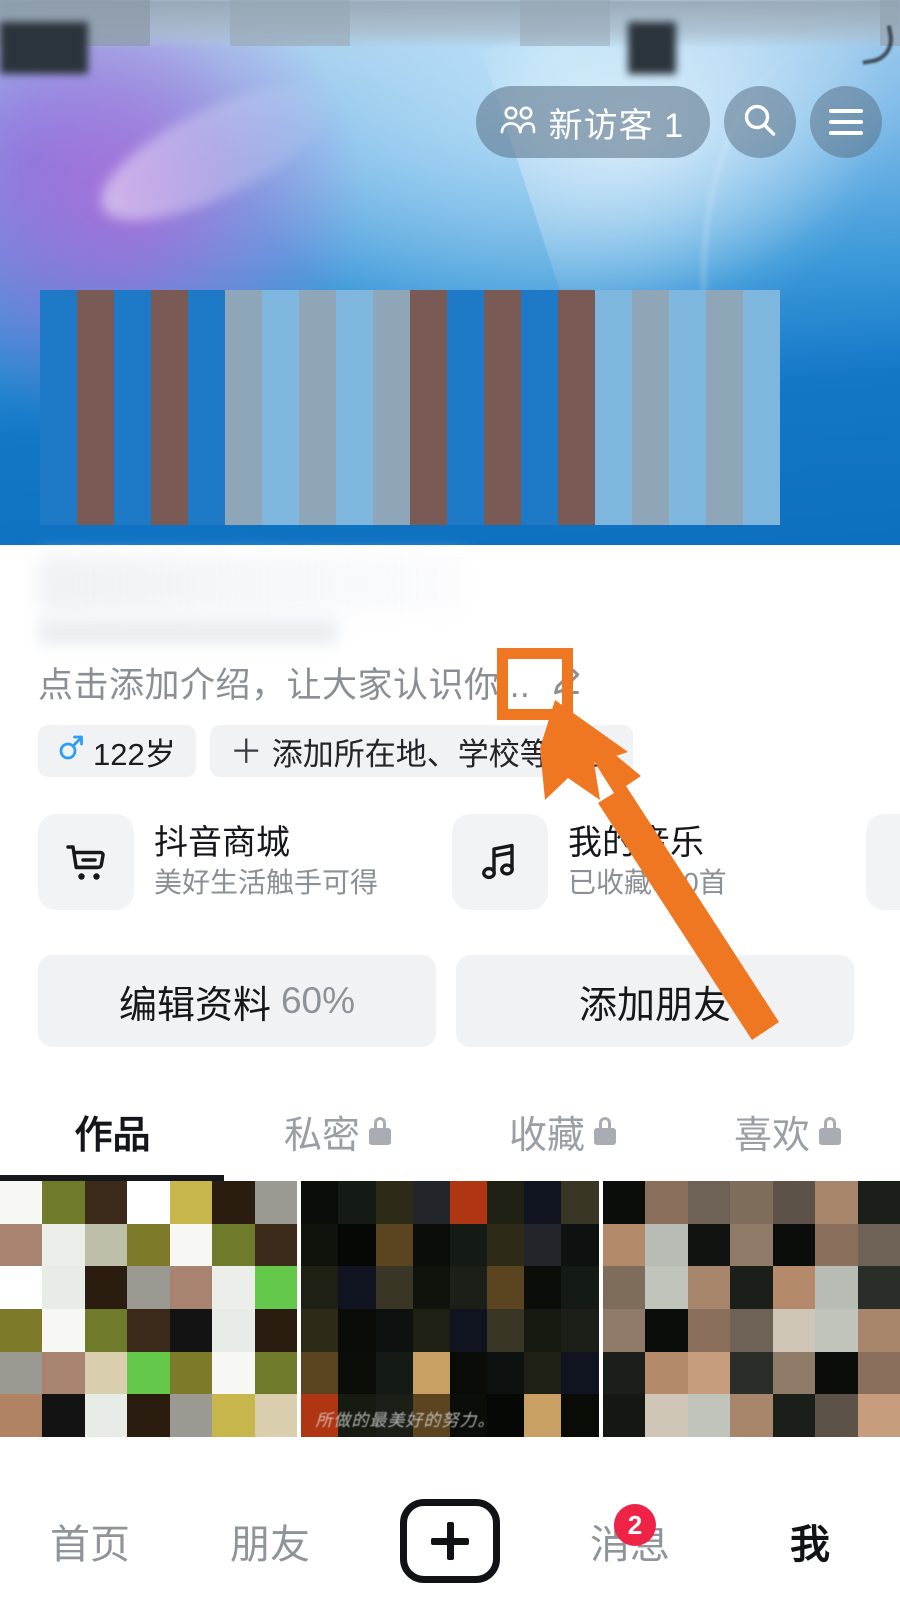 The width and height of the screenshot is (900, 1600). I want to click on nav-item-me: 我, so click(810, 1541).